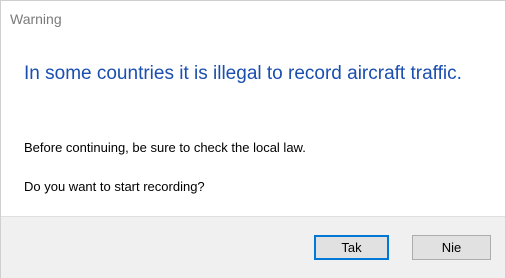  I want to click on dialog-title: Warning, so click(36, 19).